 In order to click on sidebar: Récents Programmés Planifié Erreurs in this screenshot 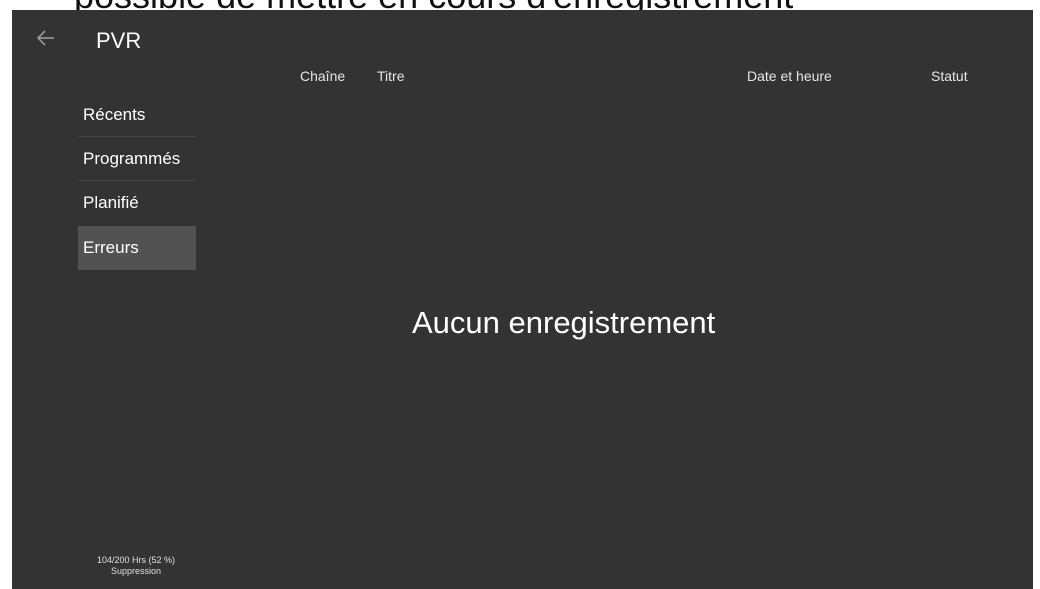, I will do `click(137, 181)`.